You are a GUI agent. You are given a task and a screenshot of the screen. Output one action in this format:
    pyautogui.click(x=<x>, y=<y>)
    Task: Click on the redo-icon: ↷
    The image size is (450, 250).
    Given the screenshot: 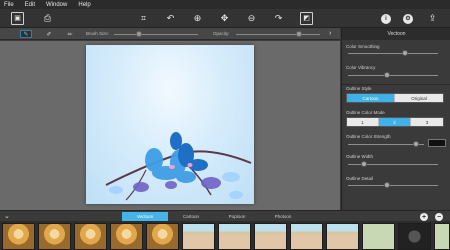 What is the action you would take?
    pyautogui.click(x=278, y=18)
    